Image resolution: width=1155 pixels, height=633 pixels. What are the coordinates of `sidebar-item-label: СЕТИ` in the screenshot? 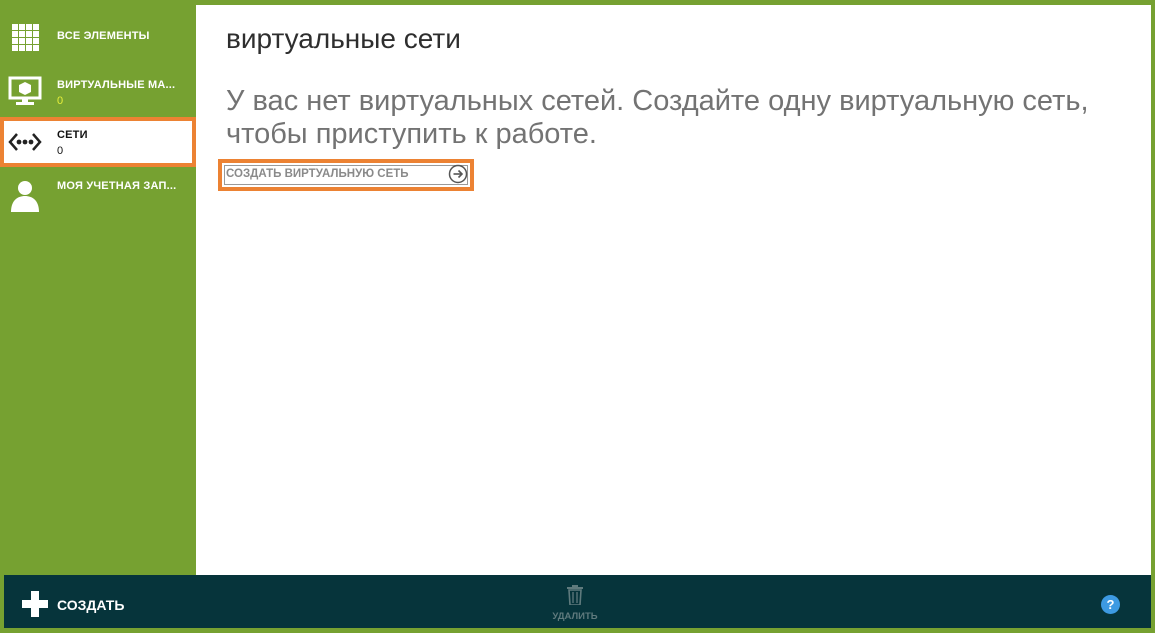 It's located at (72, 135).